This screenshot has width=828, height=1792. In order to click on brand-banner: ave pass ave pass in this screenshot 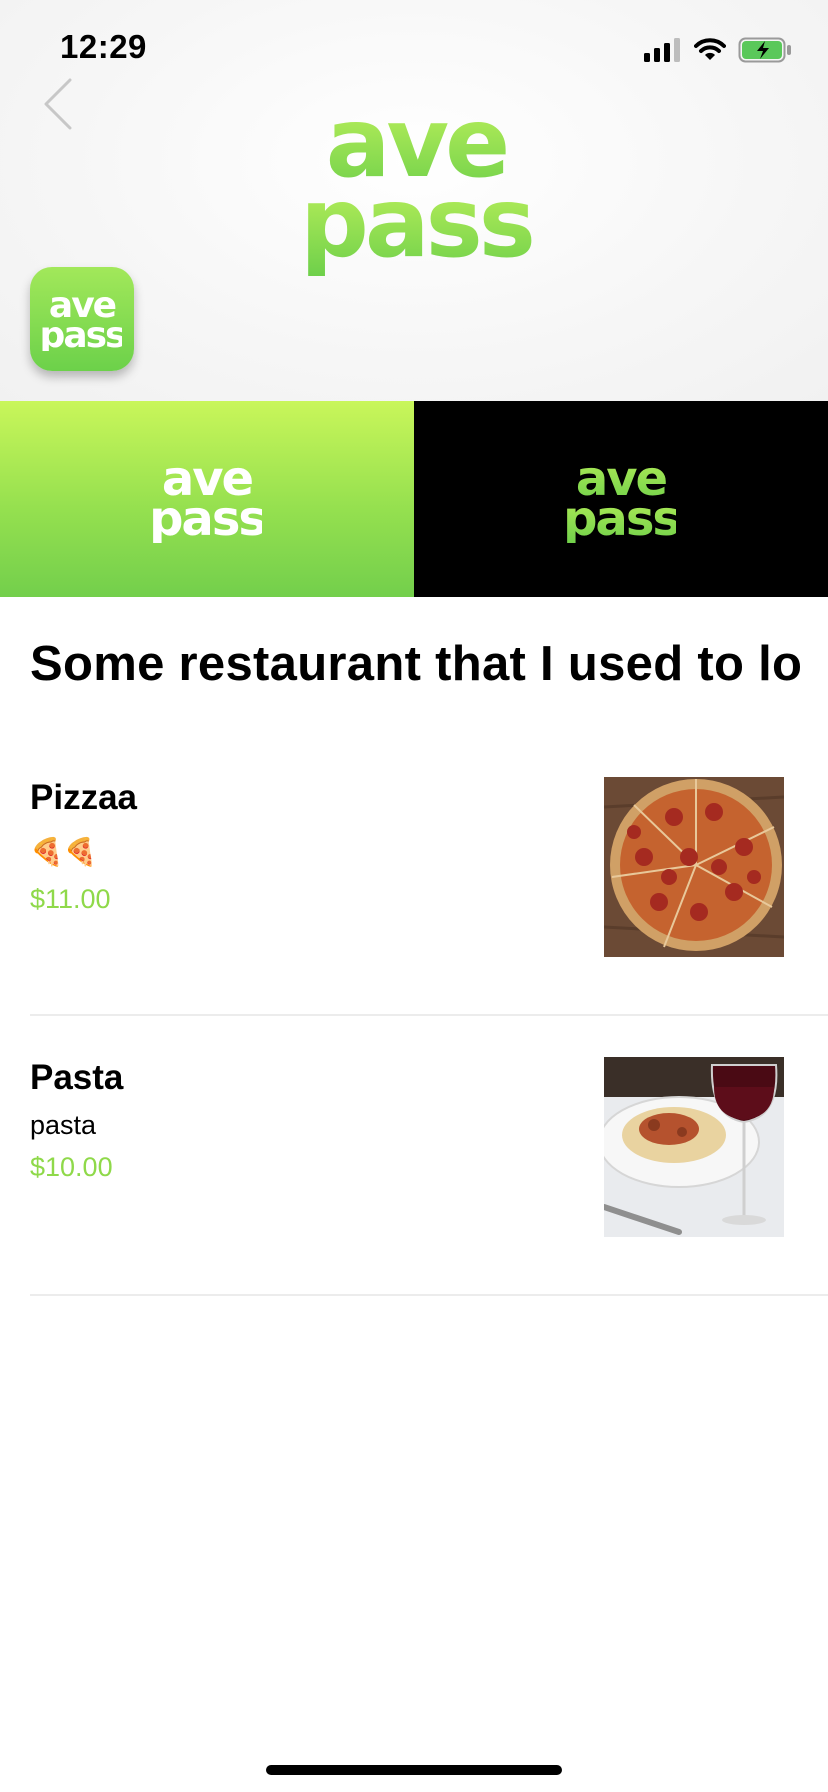, I will do `click(414, 499)`.